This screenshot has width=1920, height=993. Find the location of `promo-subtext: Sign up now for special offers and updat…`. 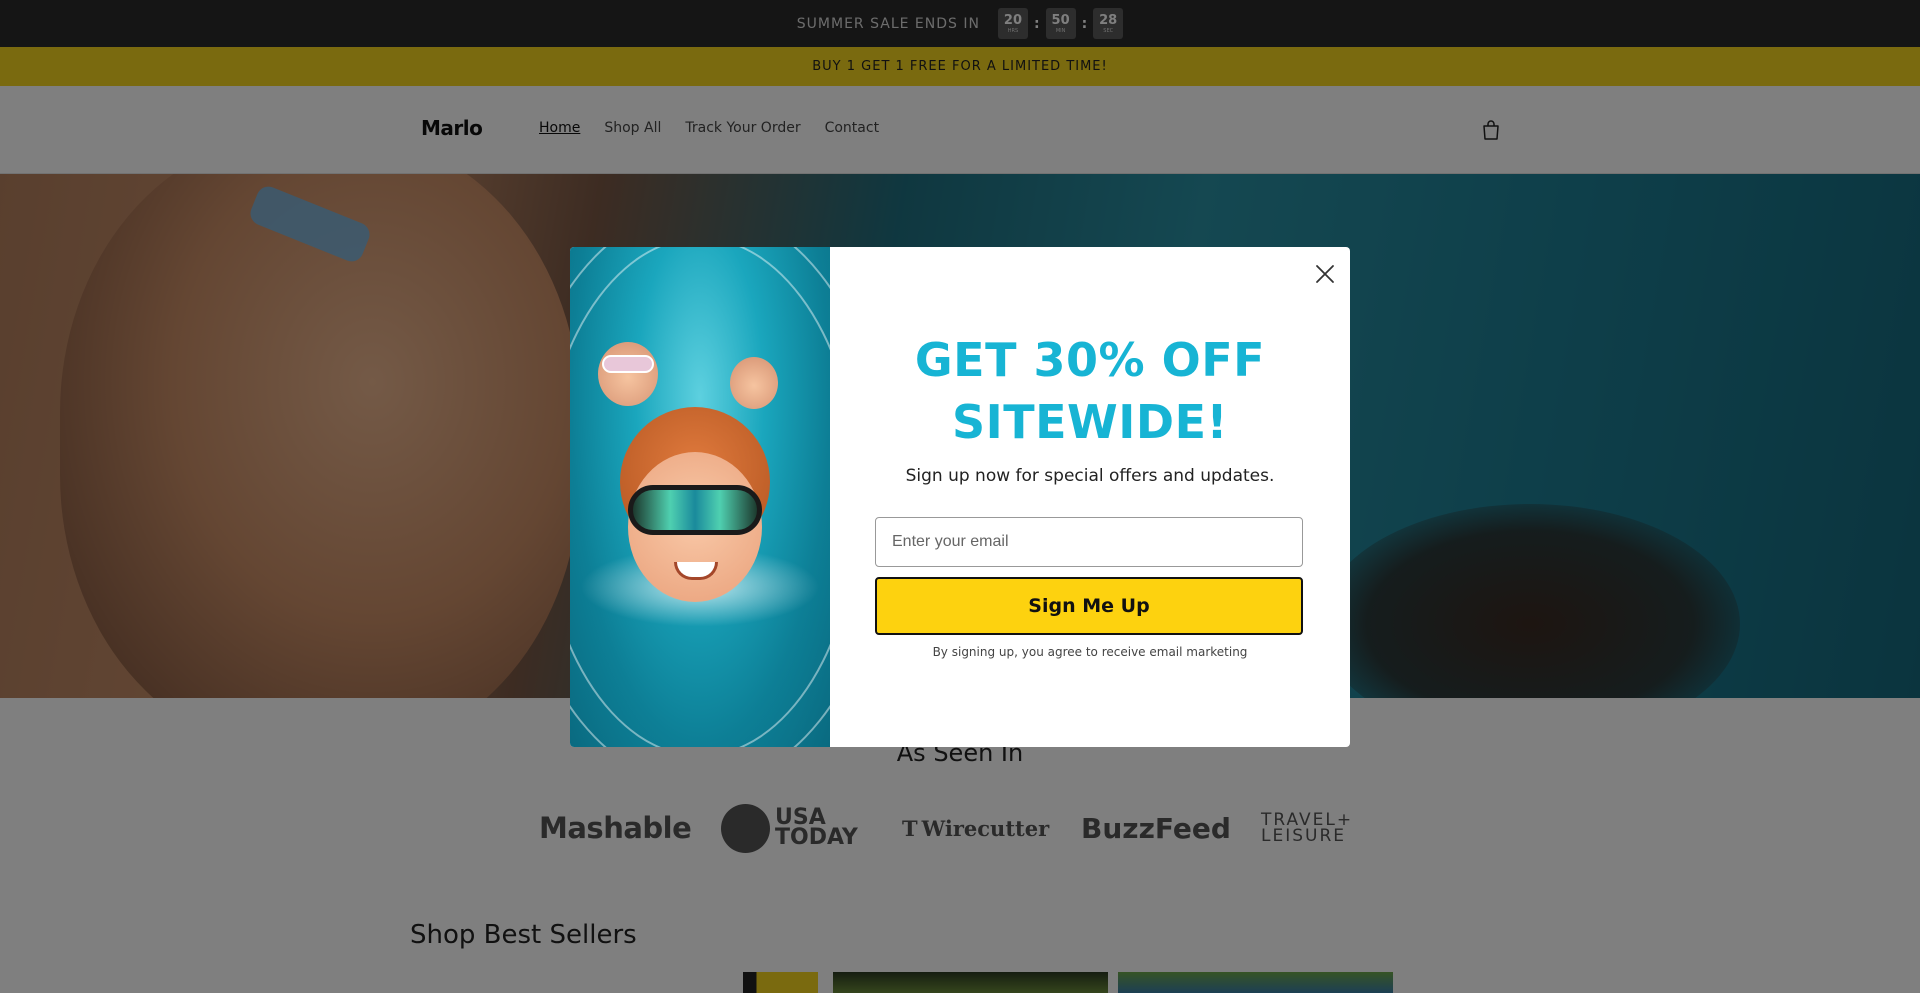

promo-subtext: Sign up now for special offers and updat… is located at coordinates (1090, 476).